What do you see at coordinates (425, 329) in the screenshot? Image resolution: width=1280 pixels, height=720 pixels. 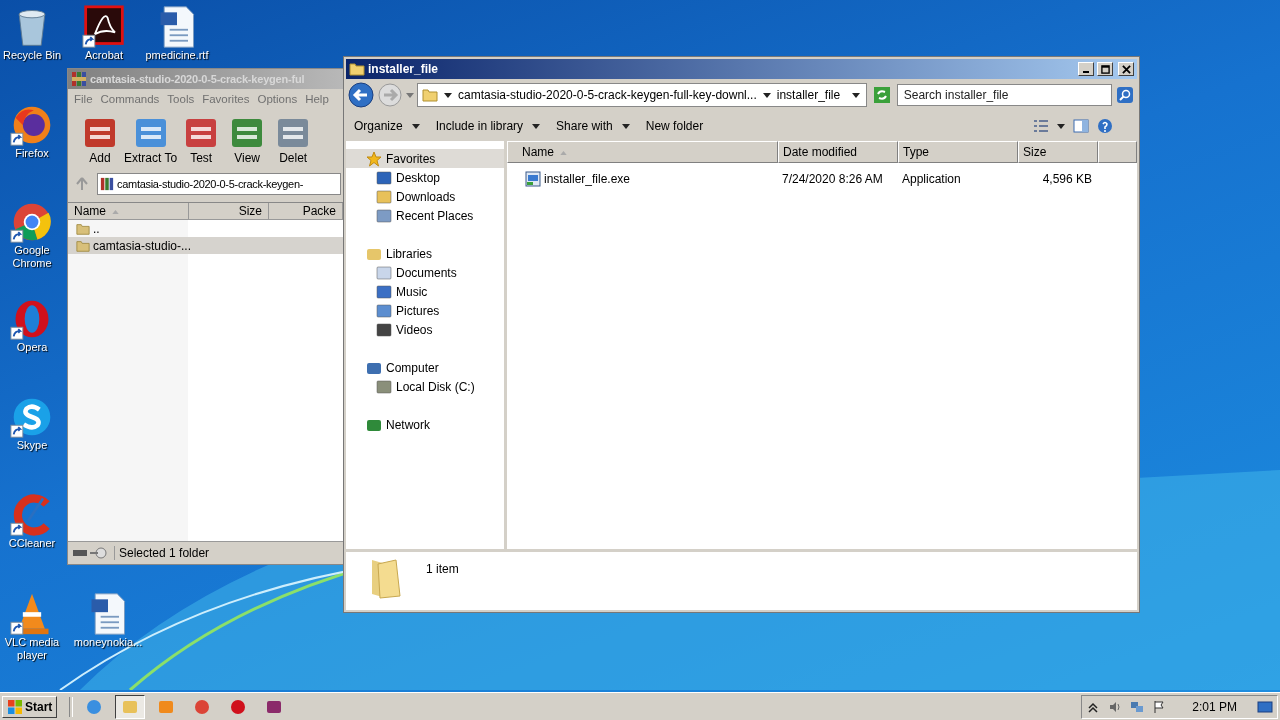 I see `nav-item: Videos` at bounding box center [425, 329].